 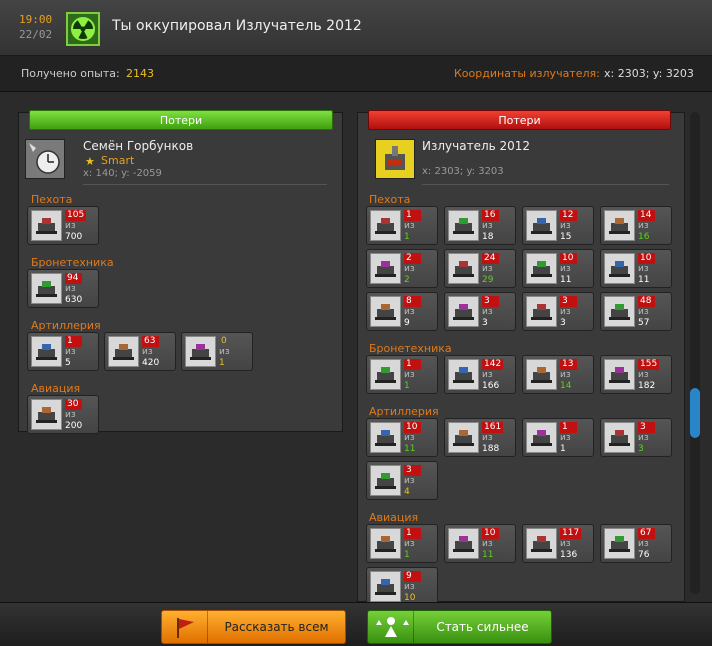 I want to click on unit-total-count: 16, so click(x=644, y=237).